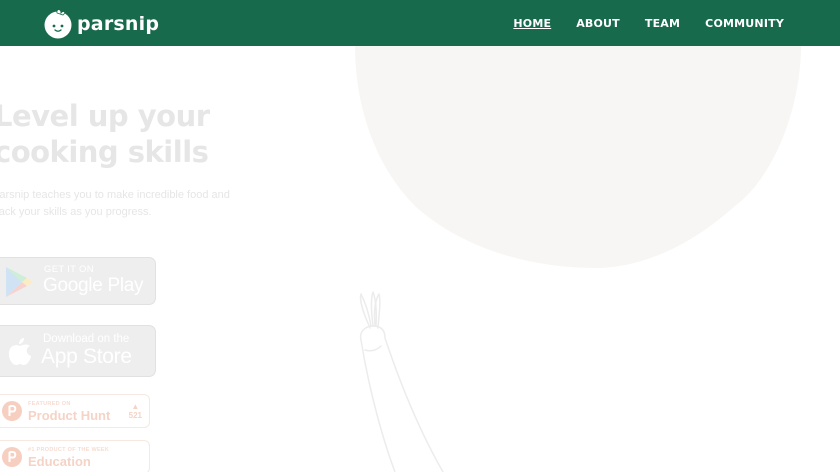 This screenshot has height=472, width=840. I want to click on parsnip-logo-icon, so click(58, 24).